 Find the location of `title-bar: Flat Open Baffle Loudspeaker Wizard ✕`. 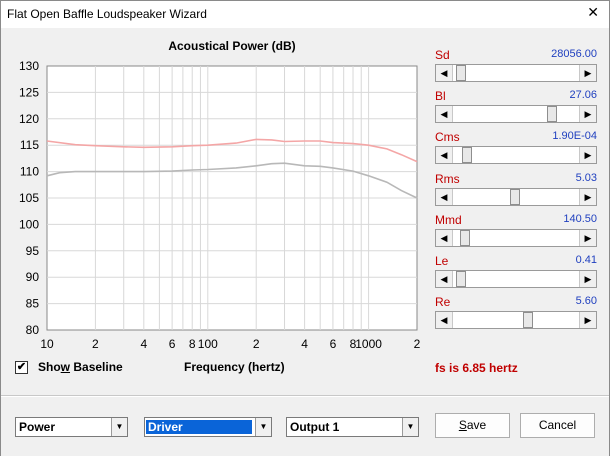

title-bar: Flat Open Baffle Loudspeaker Wizard ✕ is located at coordinates (305, 14).